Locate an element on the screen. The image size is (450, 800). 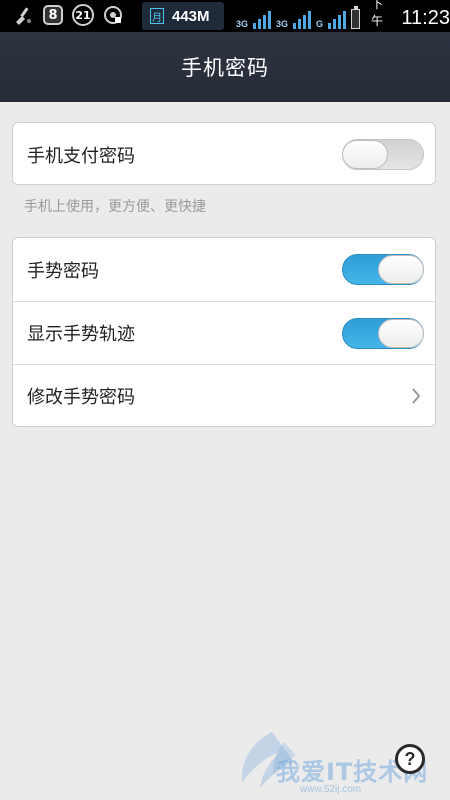
change-gesture-password-row: 修改手势密码 is located at coordinates (224, 395).